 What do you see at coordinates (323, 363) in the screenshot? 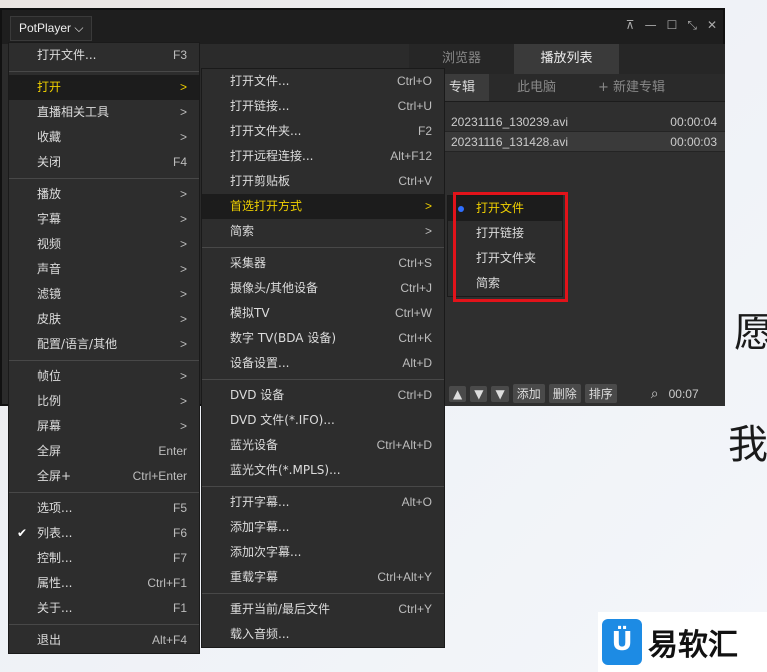
I see `open-menu-item: 设备设置... Alt+D` at bounding box center [323, 363].